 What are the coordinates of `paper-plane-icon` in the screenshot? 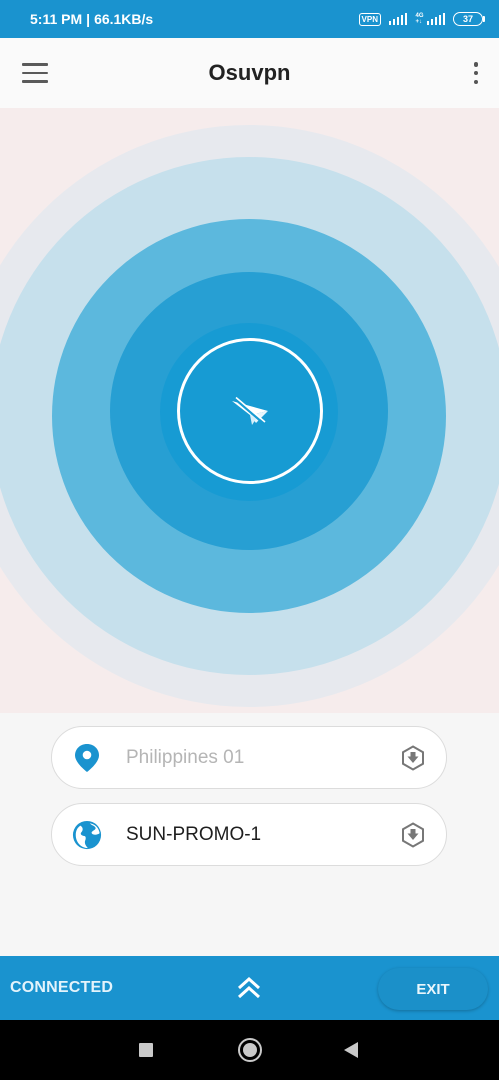 It's located at (250, 410).